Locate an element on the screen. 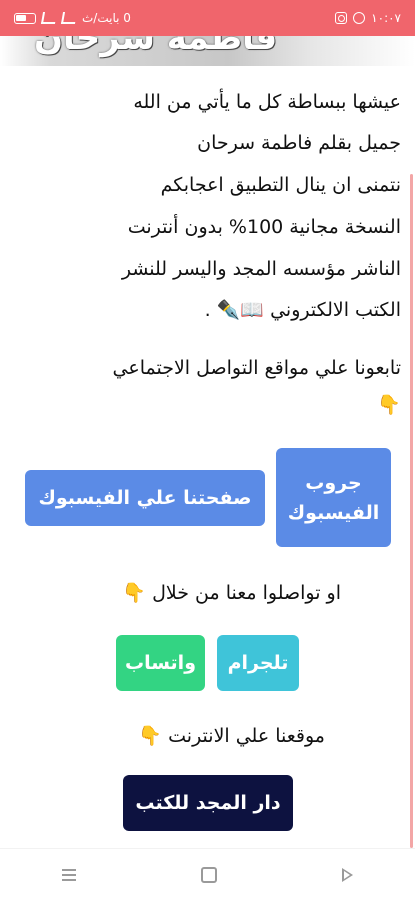 The width and height of the screenshot is (415, 901). description-line-6: الكتب الالكتروني 📖✒️ . is located at coordinates (302, 310).